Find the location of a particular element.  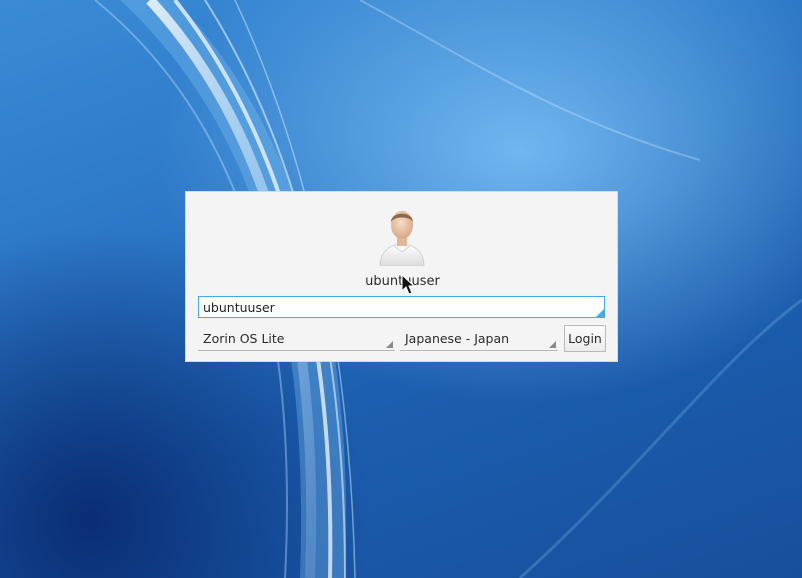

input-resize-corner is located at coordinates (600, 313).